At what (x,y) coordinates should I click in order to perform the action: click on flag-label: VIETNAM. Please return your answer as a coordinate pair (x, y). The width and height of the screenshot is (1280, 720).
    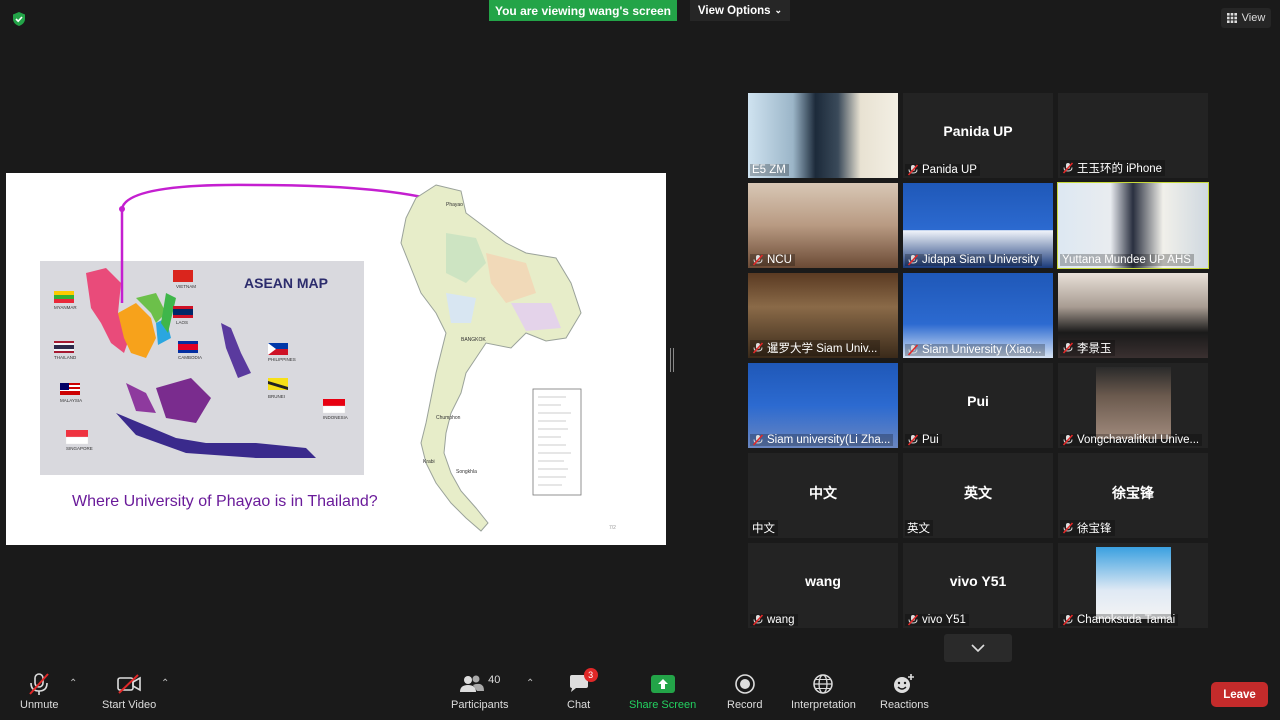
    Looking at the image, I should click on (186, 286).